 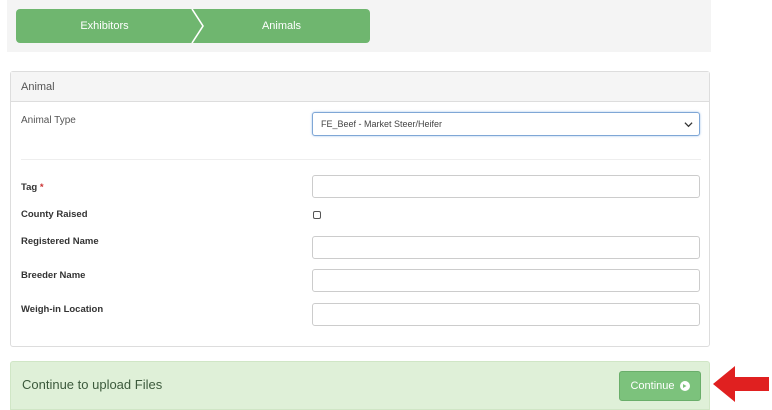 I want to click on animal-type-selected-value: FE_Beef - Market Steer/Heifer, so click(x=382, y=124).